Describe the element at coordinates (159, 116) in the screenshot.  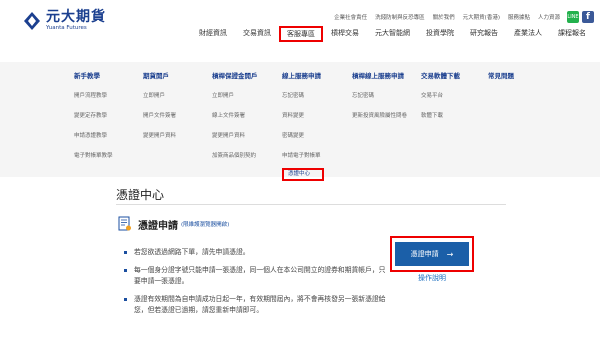
I see `menu-item: 開戶文件簽署` at that location.